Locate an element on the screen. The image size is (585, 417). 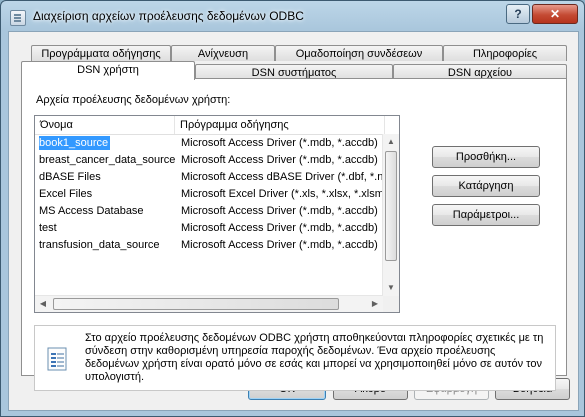
close-button: ✕ is located at coordinates (555, 14).